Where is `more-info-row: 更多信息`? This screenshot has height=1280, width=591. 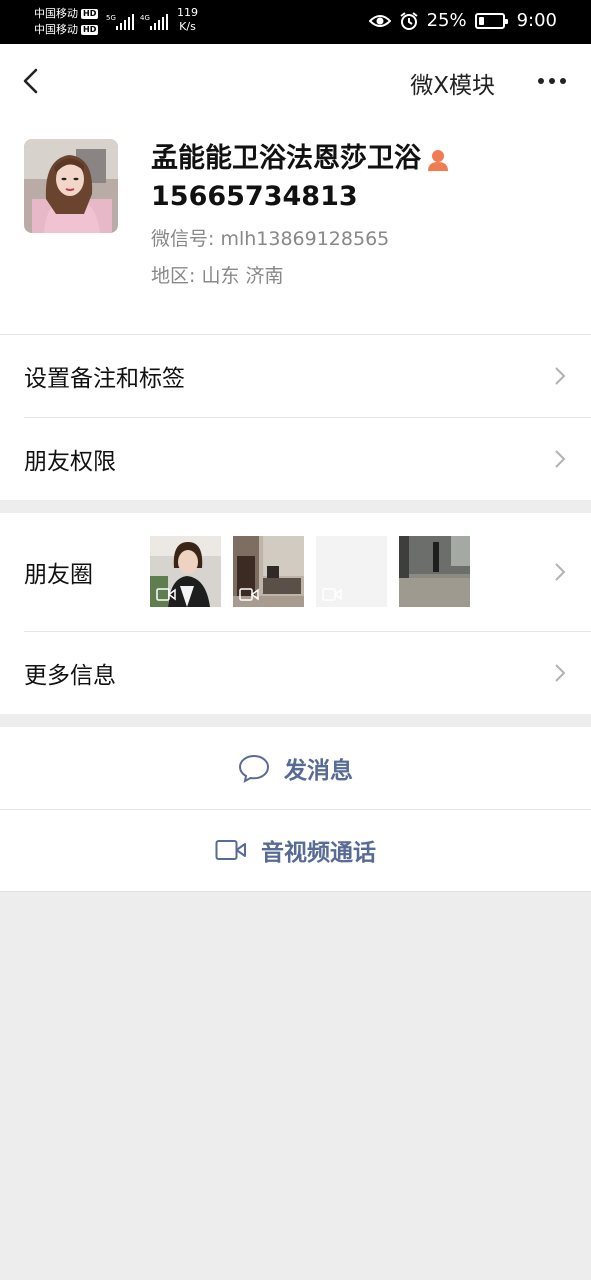
more-info-row: 更多信息 is located at coordinates (295, 672).